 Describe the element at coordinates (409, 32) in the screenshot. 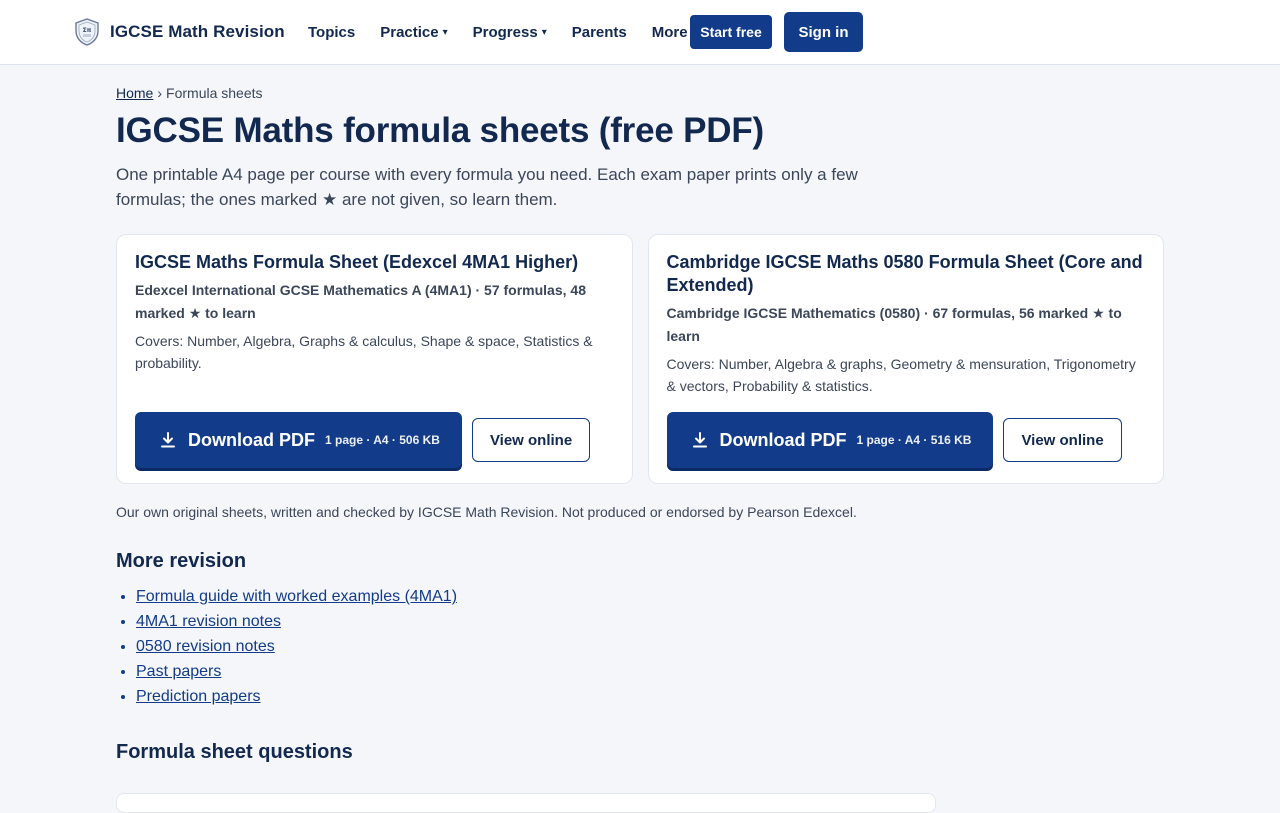

I see `nav-practice-label: Practice` at that location.